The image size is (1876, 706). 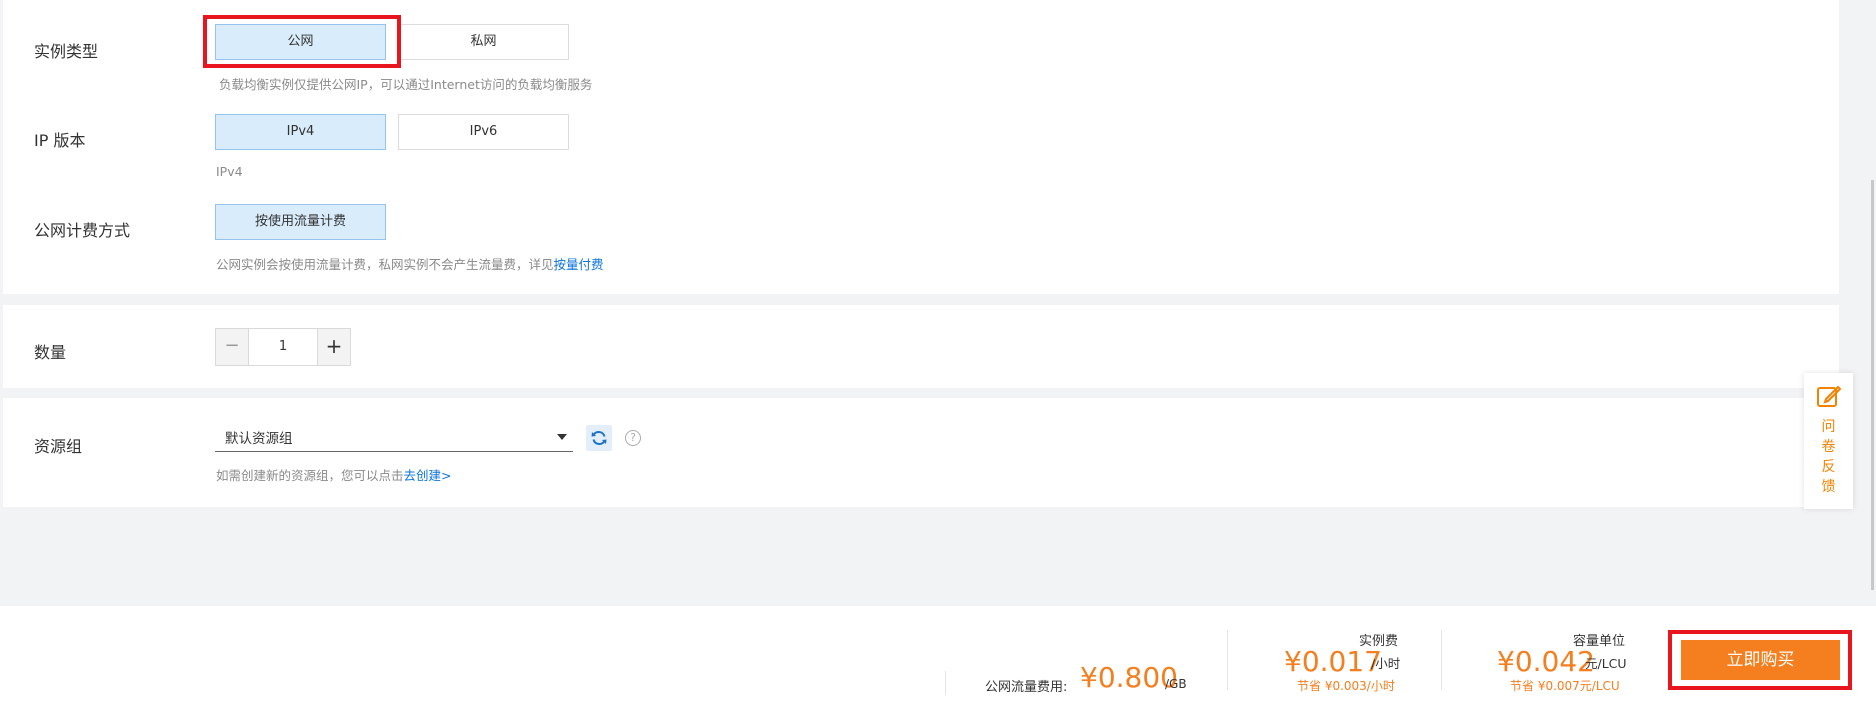 What do you see at coordinates (1606, 663) in the screenshot?
I see `lcu-fee-unit: 元/LCU` at bounding box center [1606, 663].